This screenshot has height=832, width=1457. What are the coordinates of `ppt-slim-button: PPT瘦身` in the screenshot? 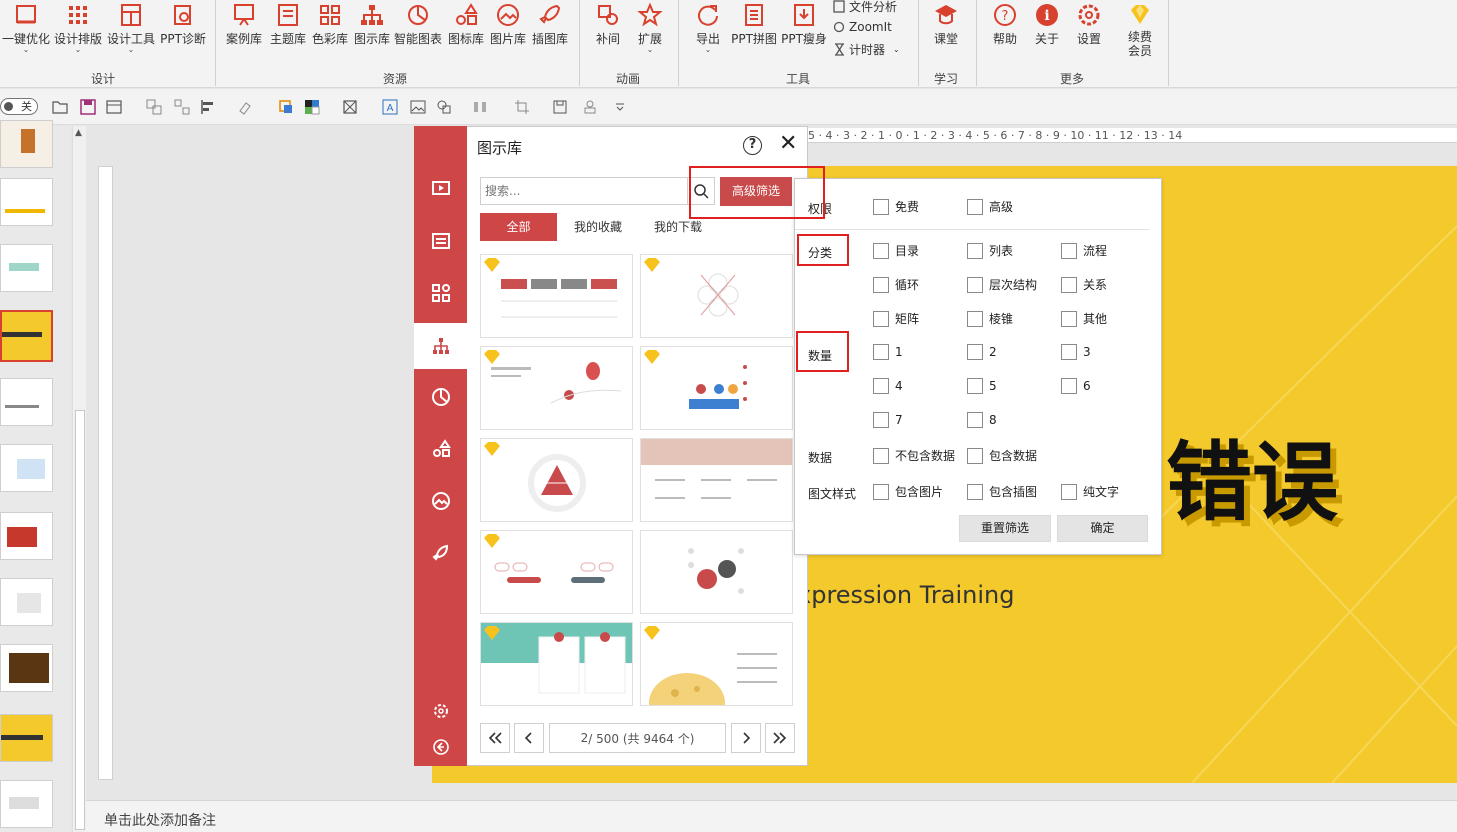 It's located at (804, 30).